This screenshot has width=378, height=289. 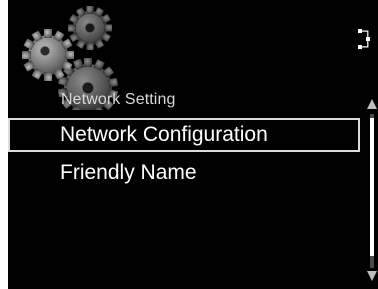 What do you see at coordinates (128, 172) in the screenshot?
I see `menu-item-label: Friendly Name` at bounding box center [128, 172].